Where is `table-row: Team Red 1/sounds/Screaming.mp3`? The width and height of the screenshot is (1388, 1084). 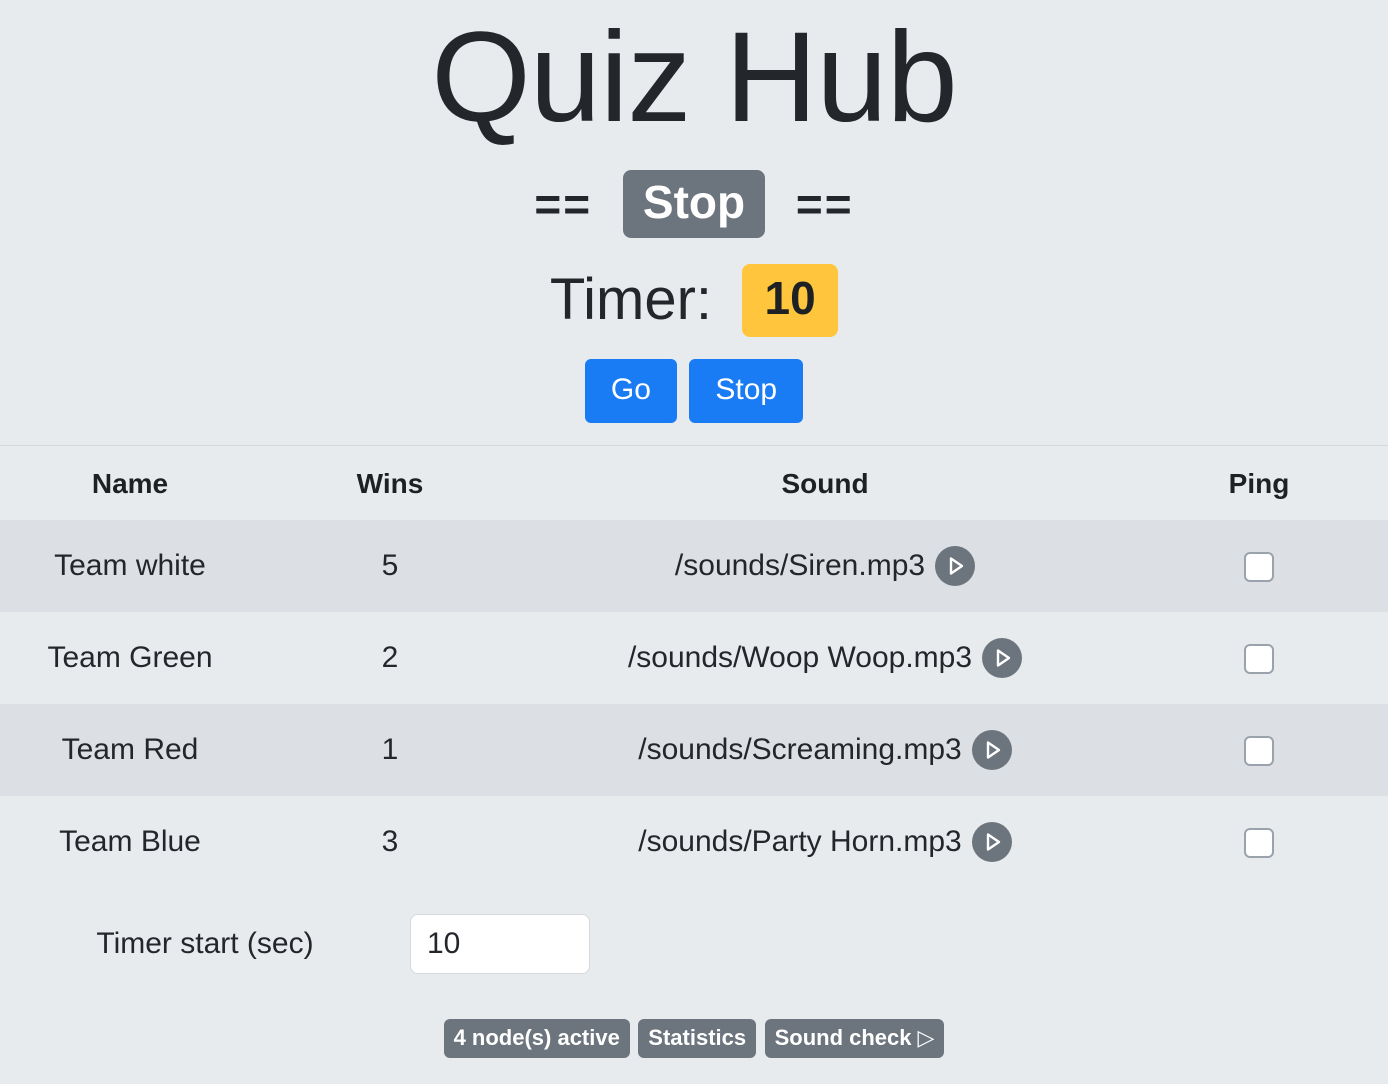
table-row: Team Red 1/sounds/Screaming.mp3 is located at coordinates (694, 749).